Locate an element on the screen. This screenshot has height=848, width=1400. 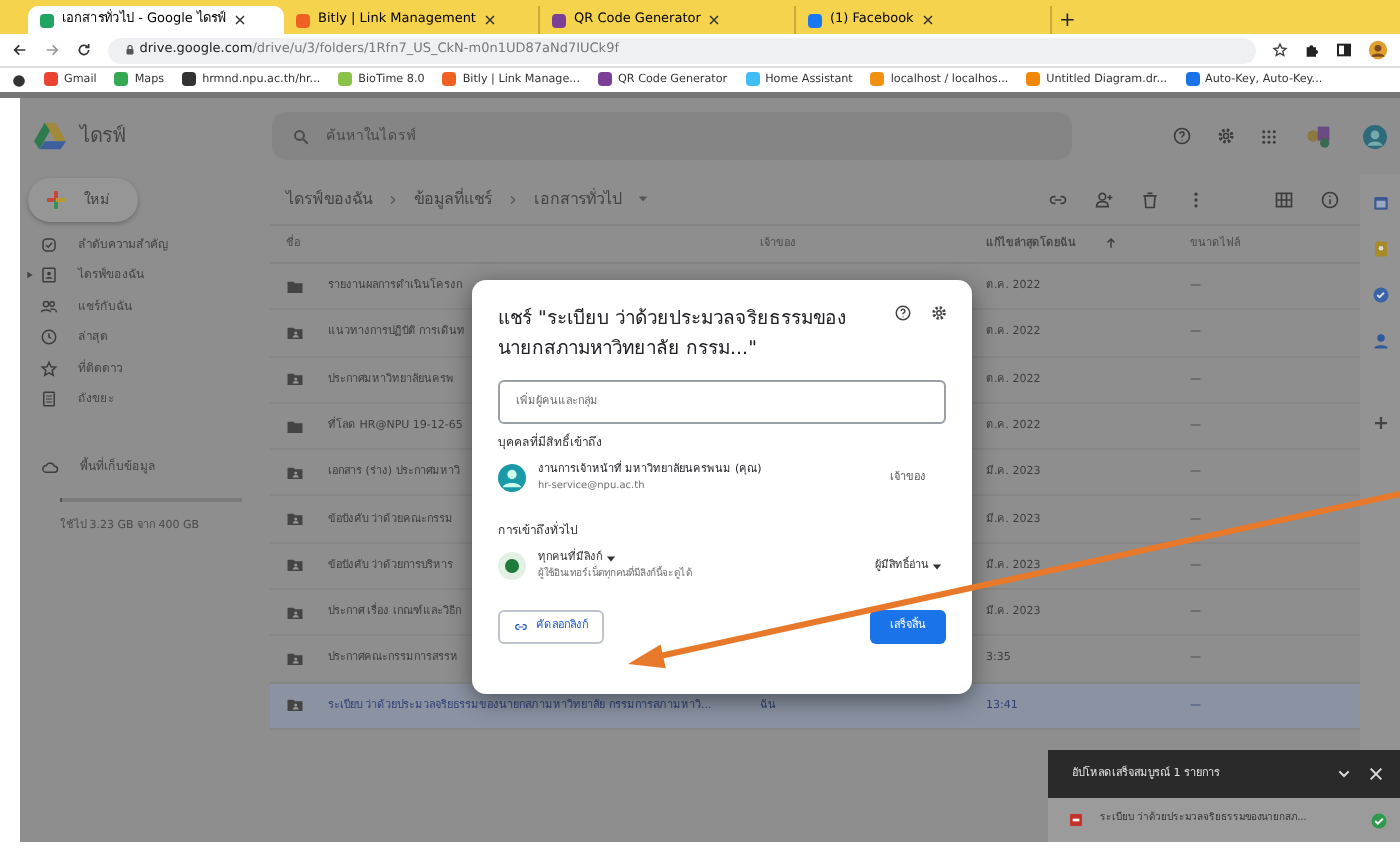
plus-icon is located at coordinates (56, 200).